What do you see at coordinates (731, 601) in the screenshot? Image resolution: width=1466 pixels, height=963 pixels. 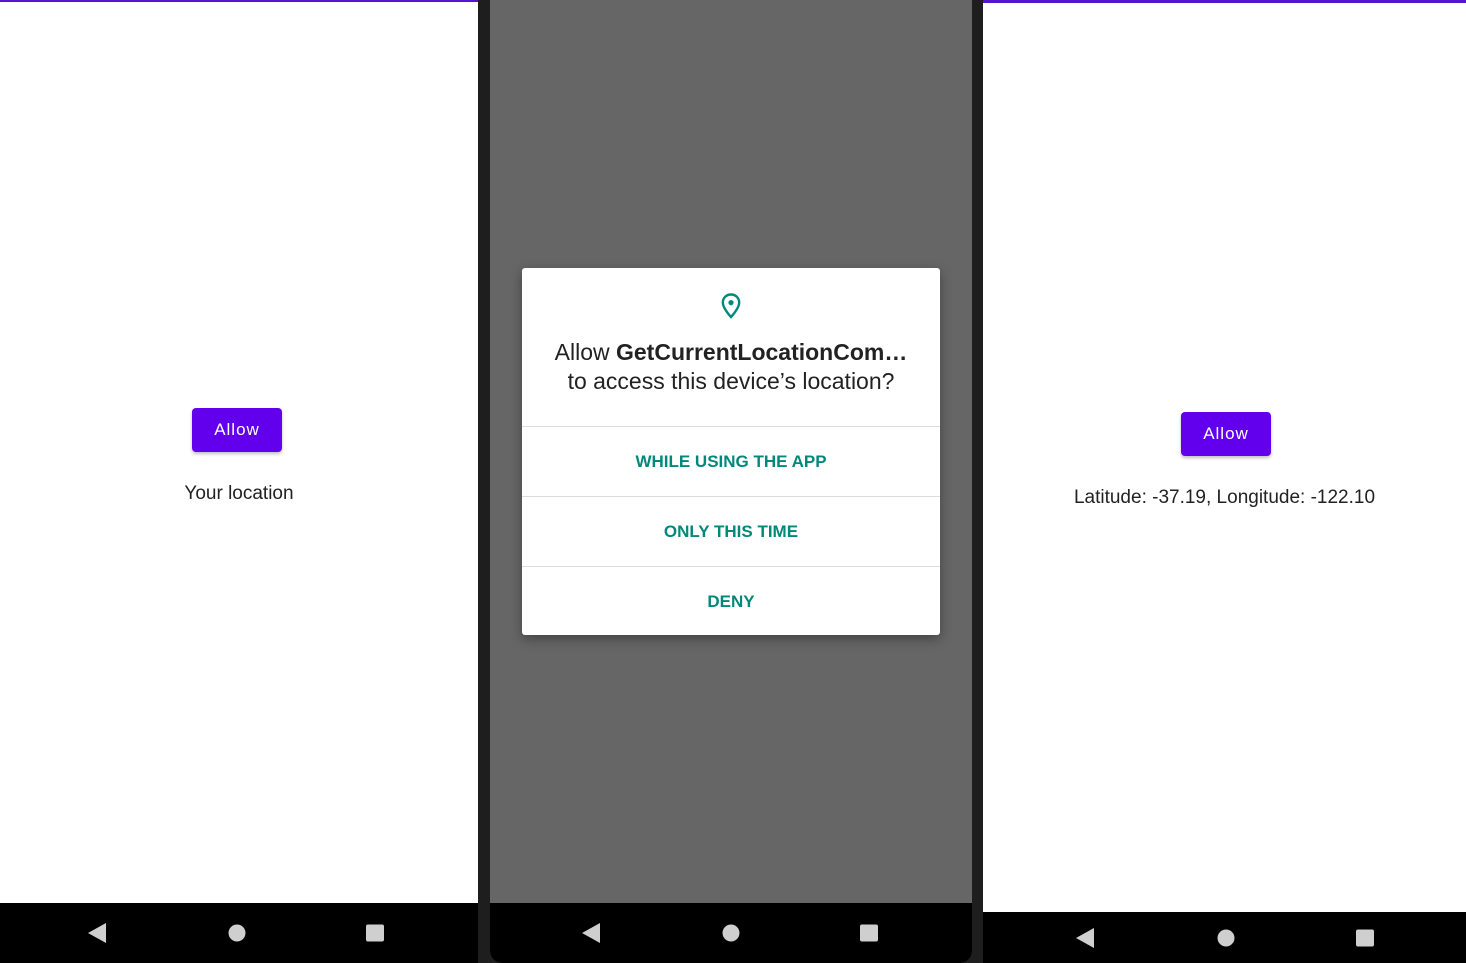 I see `deny-button: DENY` at bounding box center [731, 601].